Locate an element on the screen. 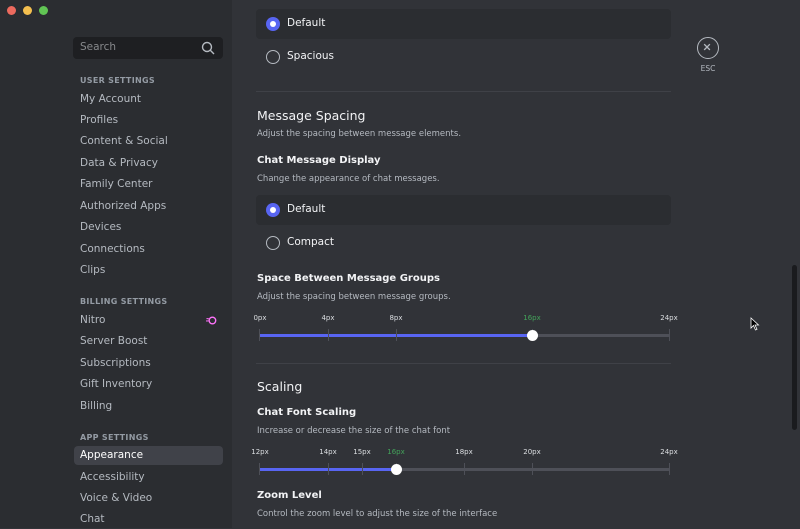  sidebar-item-authorized-apps: Authorized Apps is located at coordinates (148, 206).